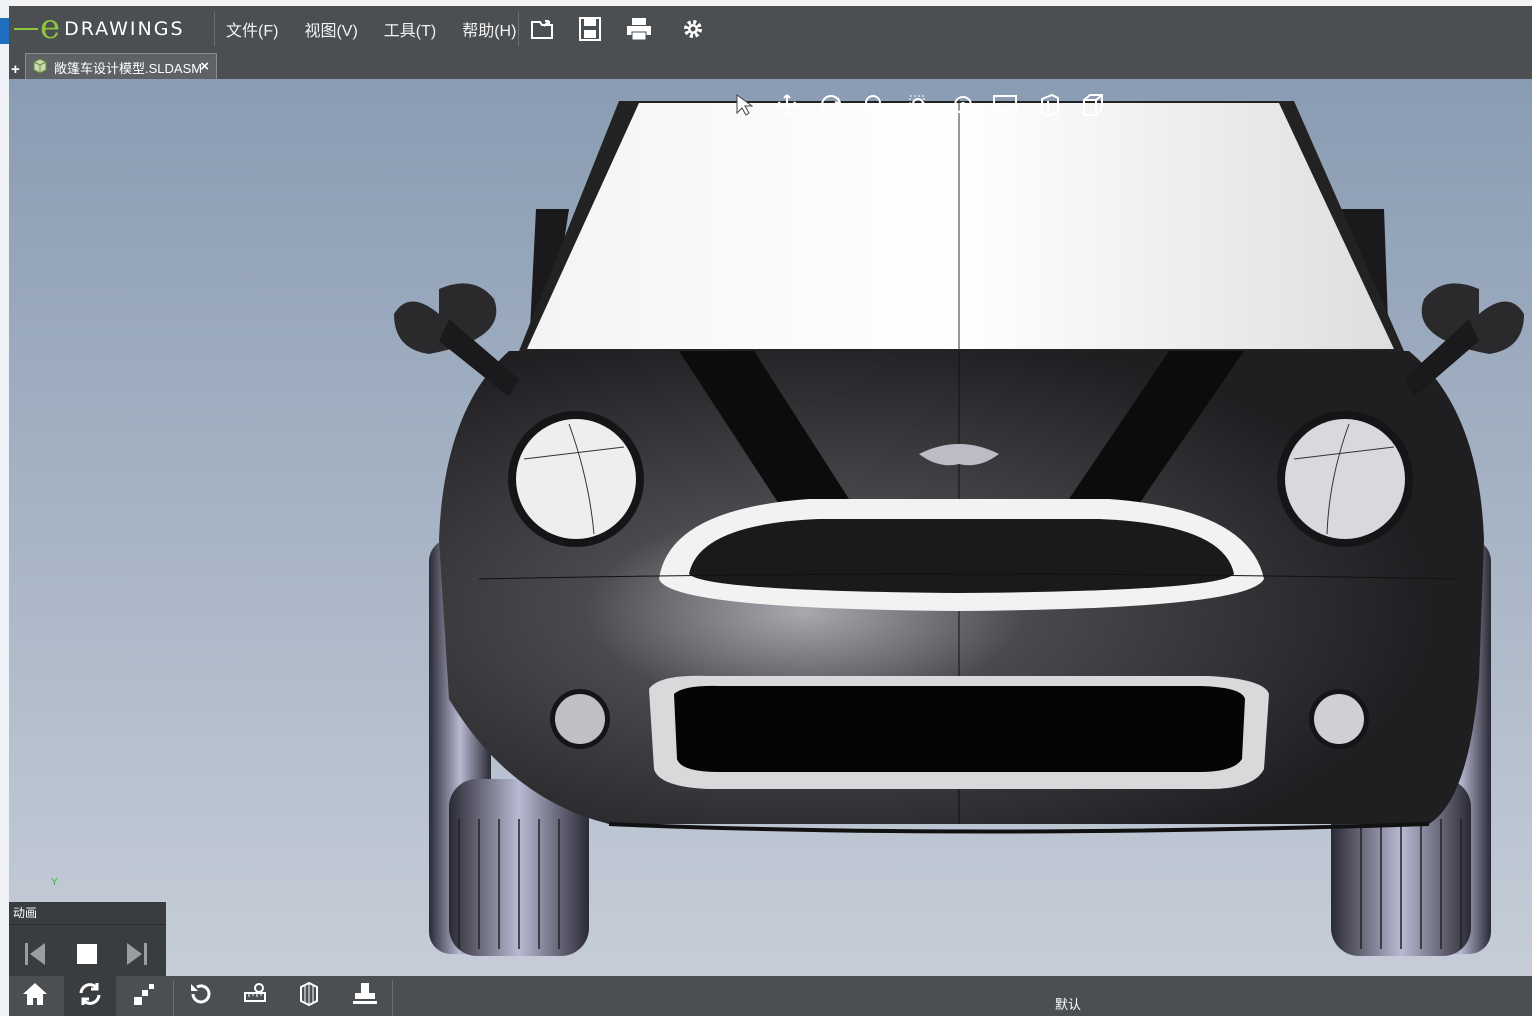 The image size is (1532, 1016). What do you see at coordinates (124, 28) in the screenshot?
I see `logo-word: DRAWINGS` at bounding box center [124, 28].